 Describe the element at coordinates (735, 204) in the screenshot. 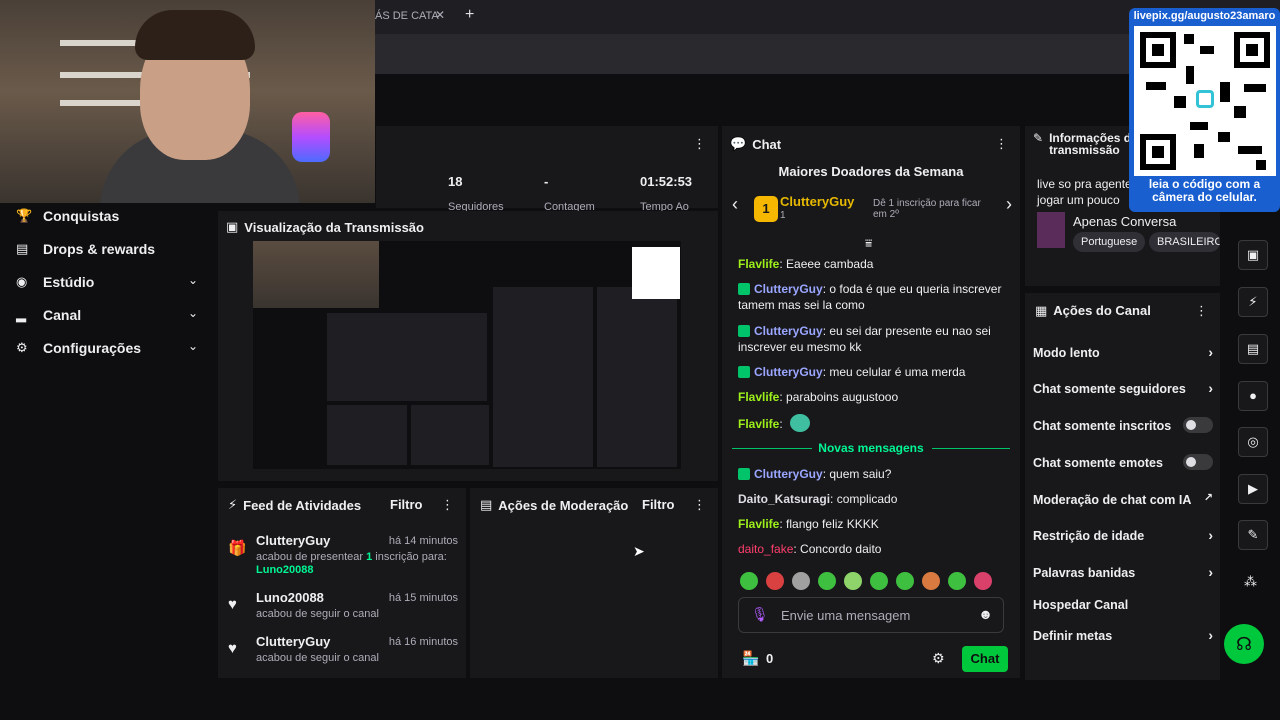

I see `chevron-left-icon: ‹` at that location.